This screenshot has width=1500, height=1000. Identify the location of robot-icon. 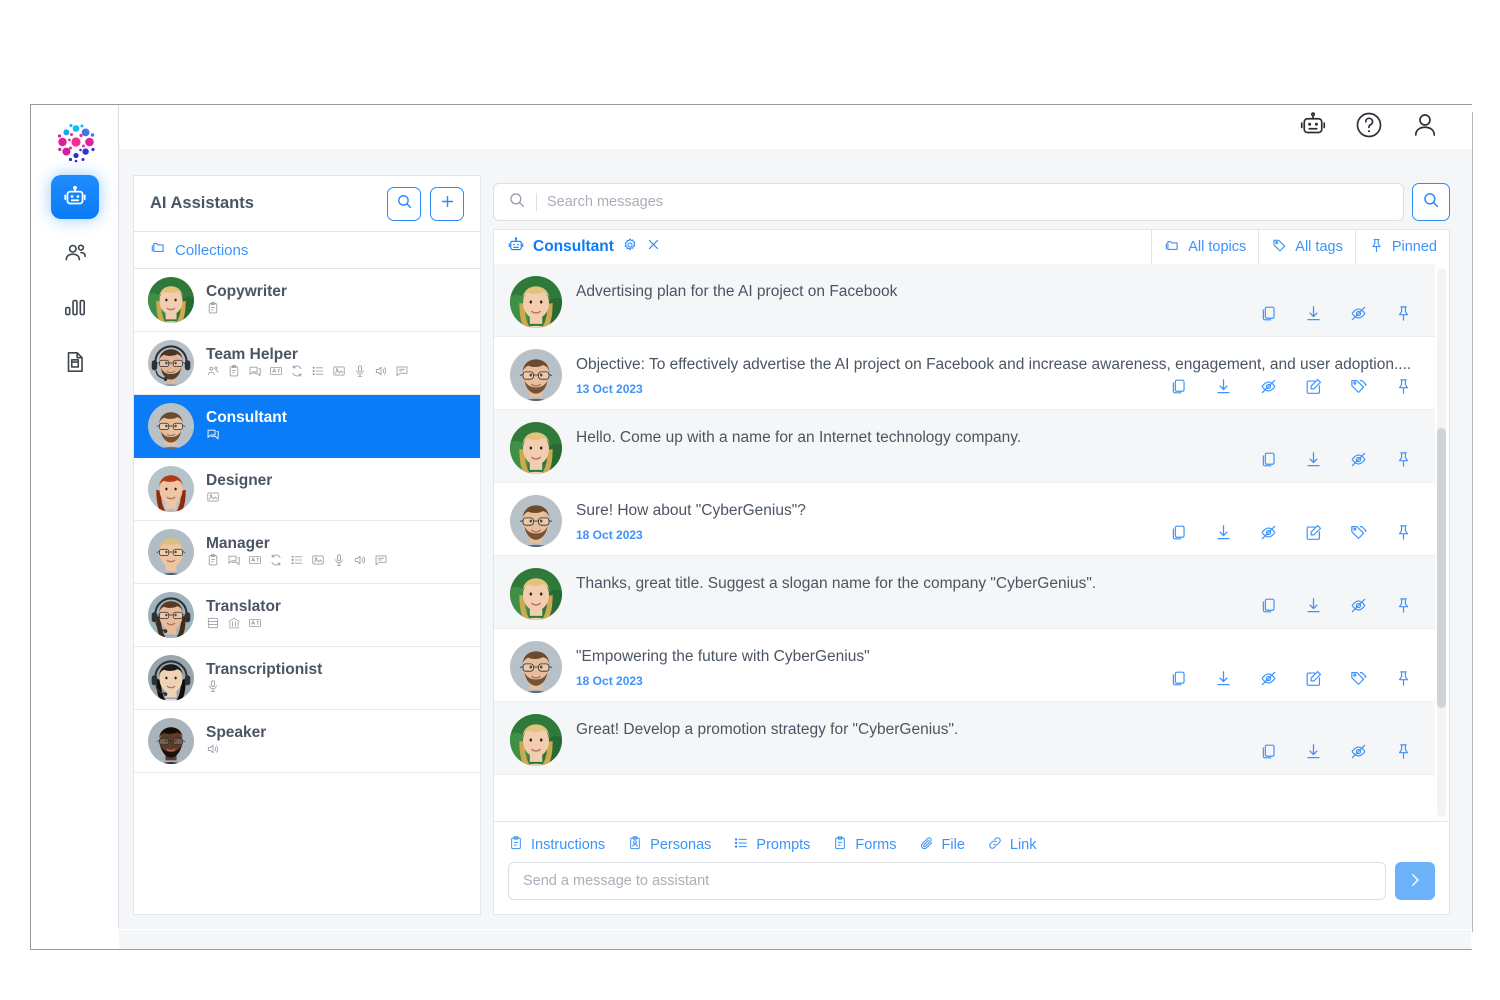
(1313, 127).